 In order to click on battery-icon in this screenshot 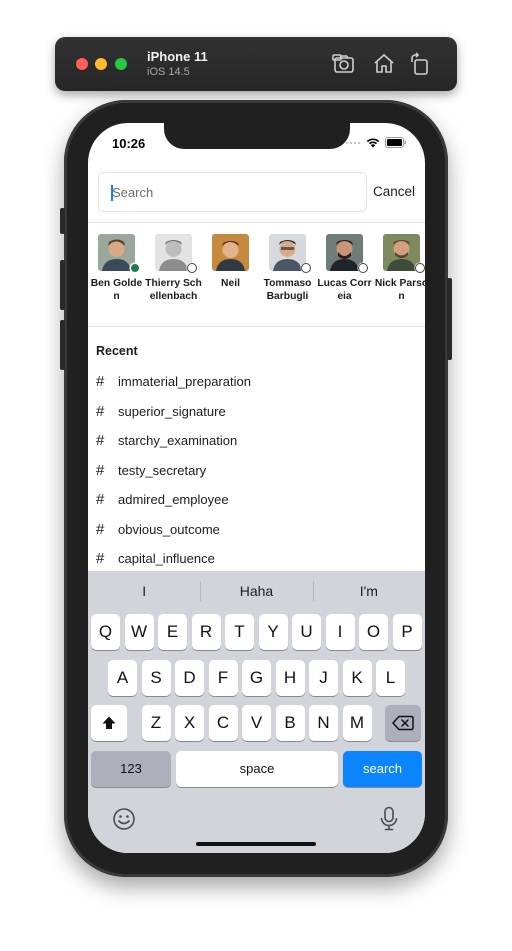, I will do `click(395, 142)`.